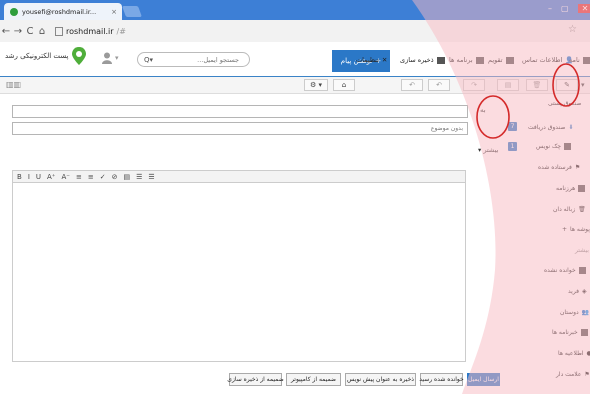  Describe the element at coordinates (495, 60) in the screenshot. I see `nav-calendar-label: تقویم` at that location.